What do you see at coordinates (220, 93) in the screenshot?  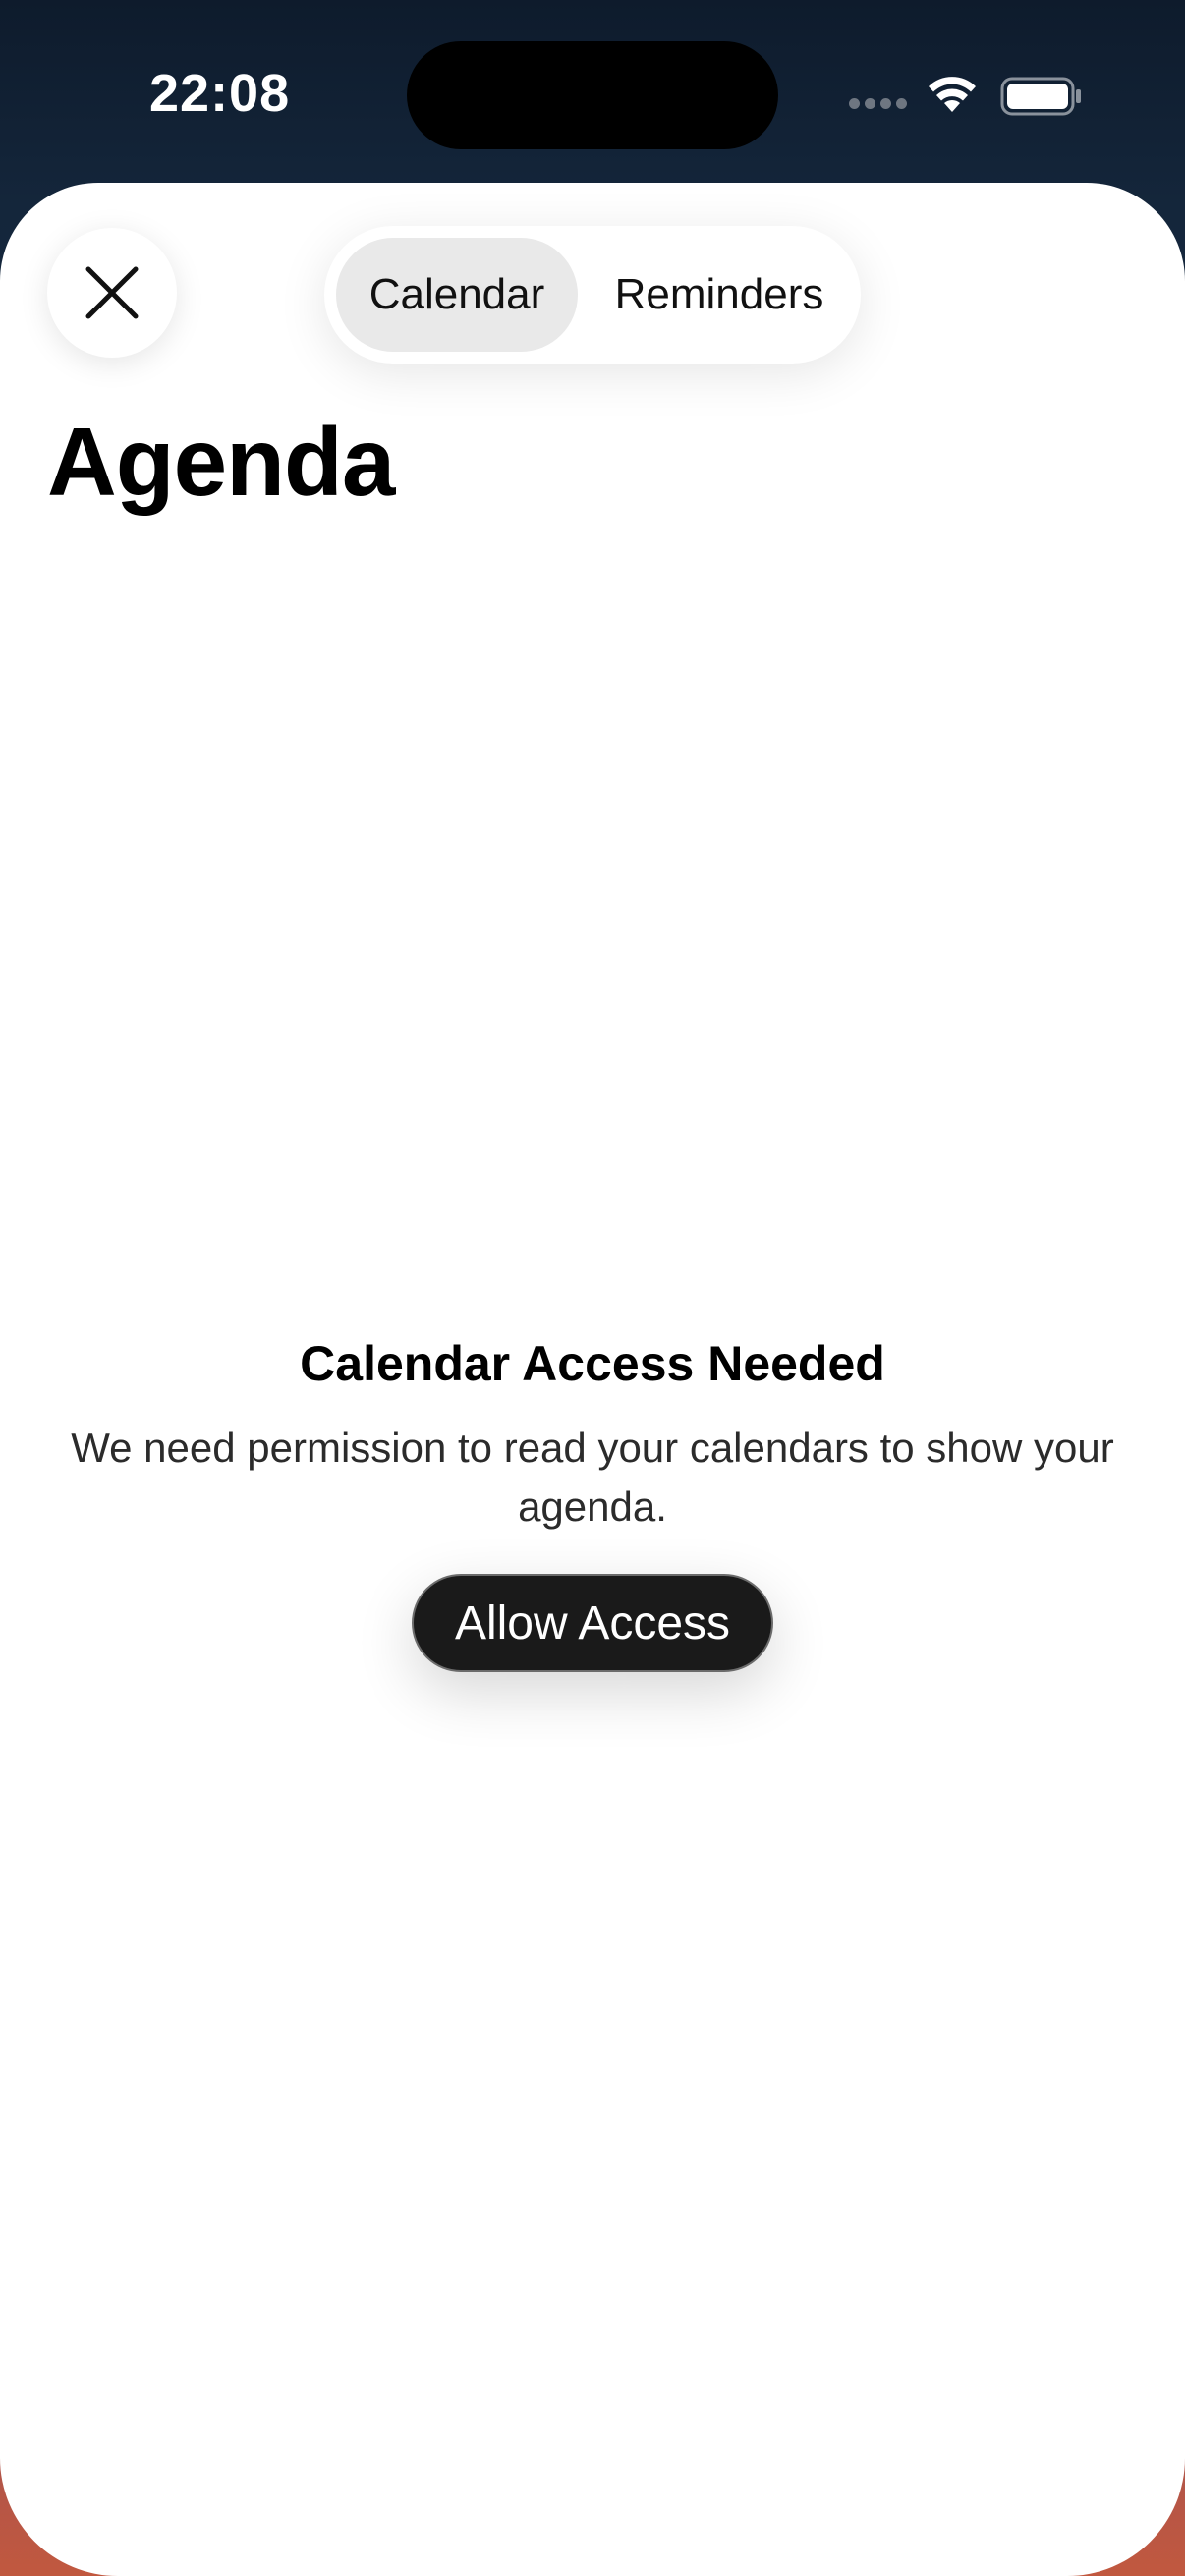 I see `status-time: 22:08` at bounding box center [220, 93].